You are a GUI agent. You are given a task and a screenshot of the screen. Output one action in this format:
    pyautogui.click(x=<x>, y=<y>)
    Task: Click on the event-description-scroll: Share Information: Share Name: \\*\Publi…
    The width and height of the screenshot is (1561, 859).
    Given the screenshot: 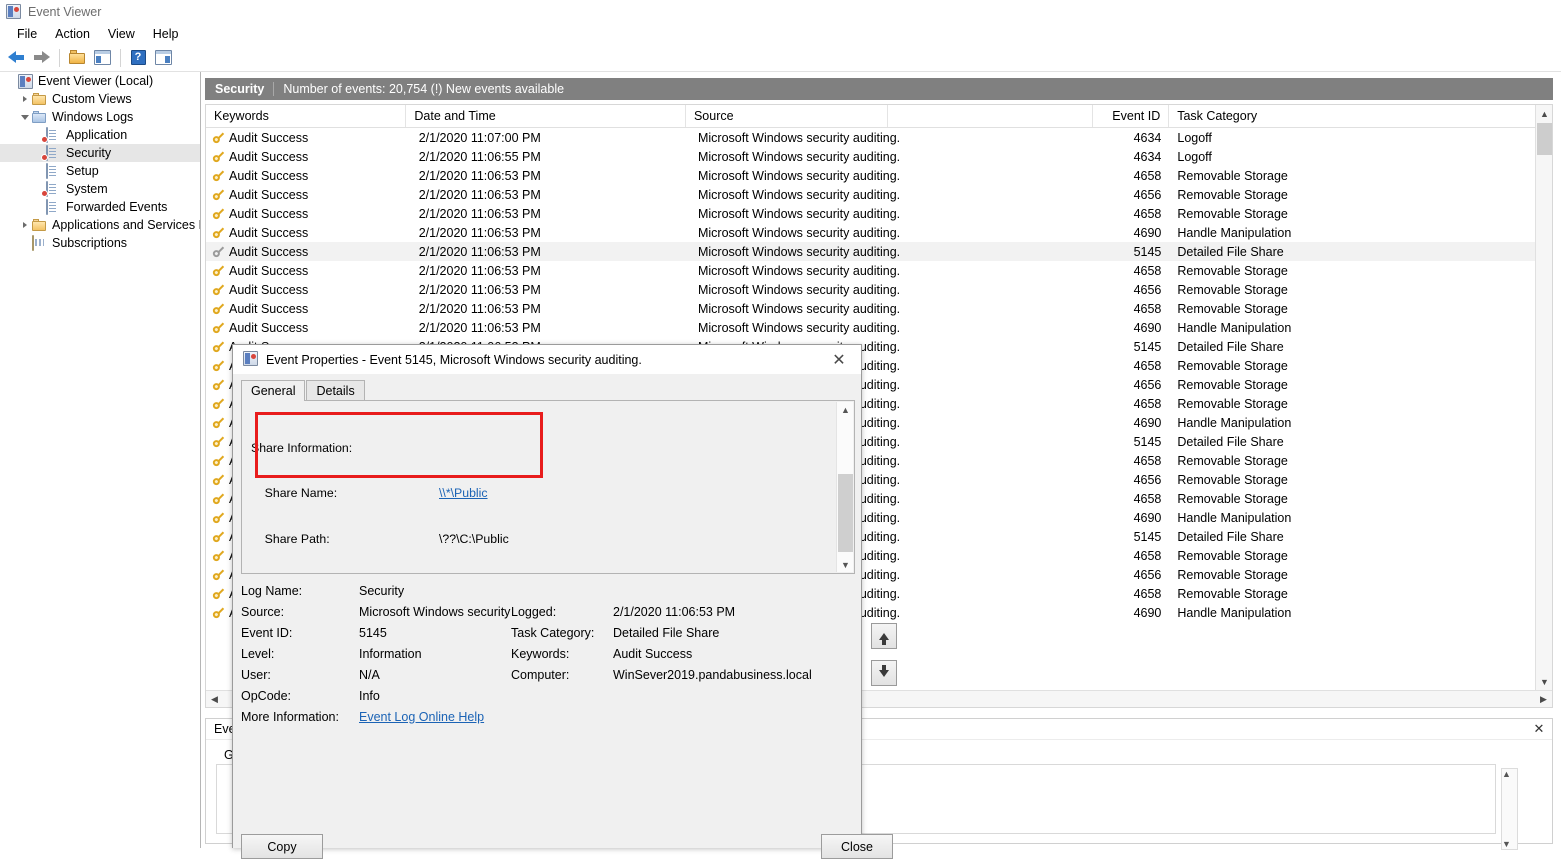 What is the action you would take?
    pyautogui.click(x=539, y=487)
    